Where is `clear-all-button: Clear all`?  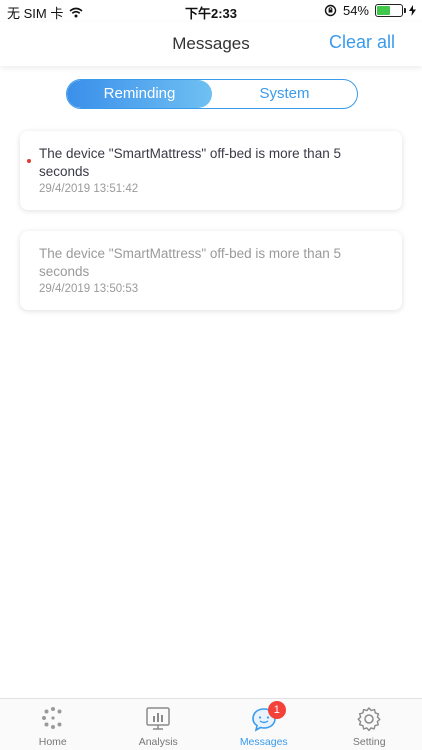
clear-all-button: Clear all is located at coordinates (362, 42).